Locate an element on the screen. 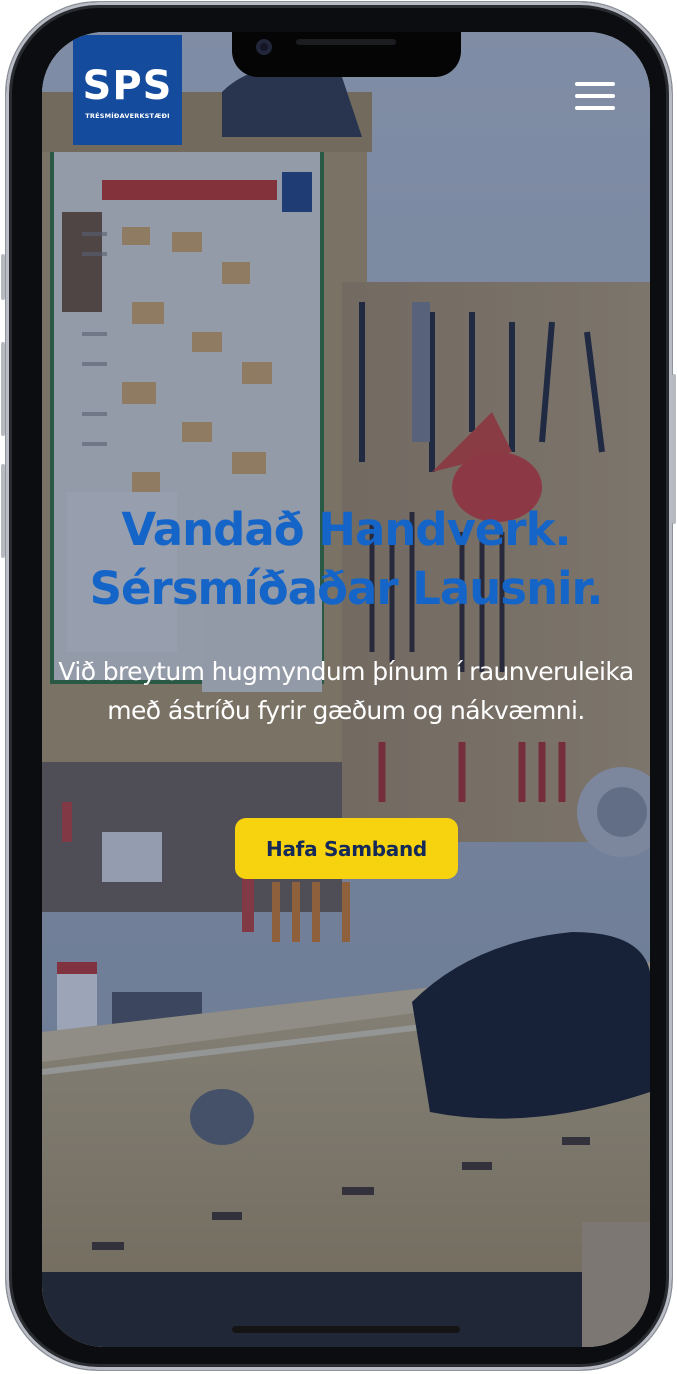 This screenshot has height=1374, width=677. power-button is located at coordinates (674, 449).